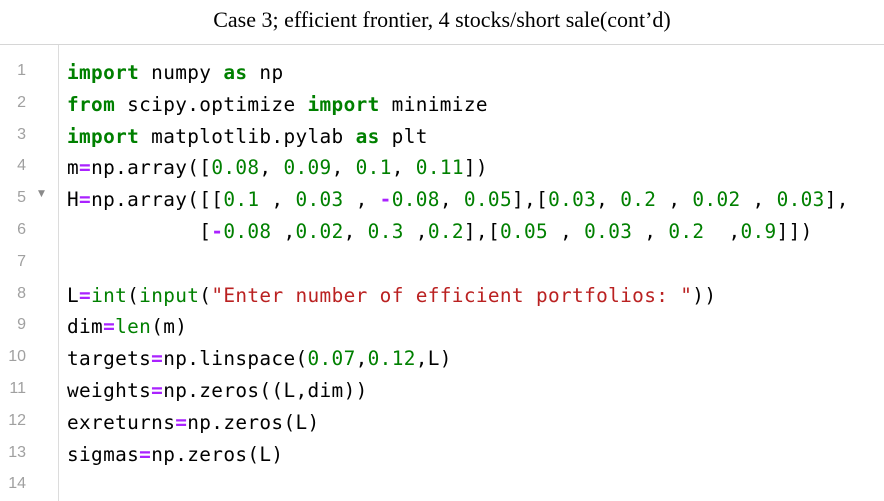 This screenshot has width=884, height=501. I want to click on code-token: int, so click(109, 295).